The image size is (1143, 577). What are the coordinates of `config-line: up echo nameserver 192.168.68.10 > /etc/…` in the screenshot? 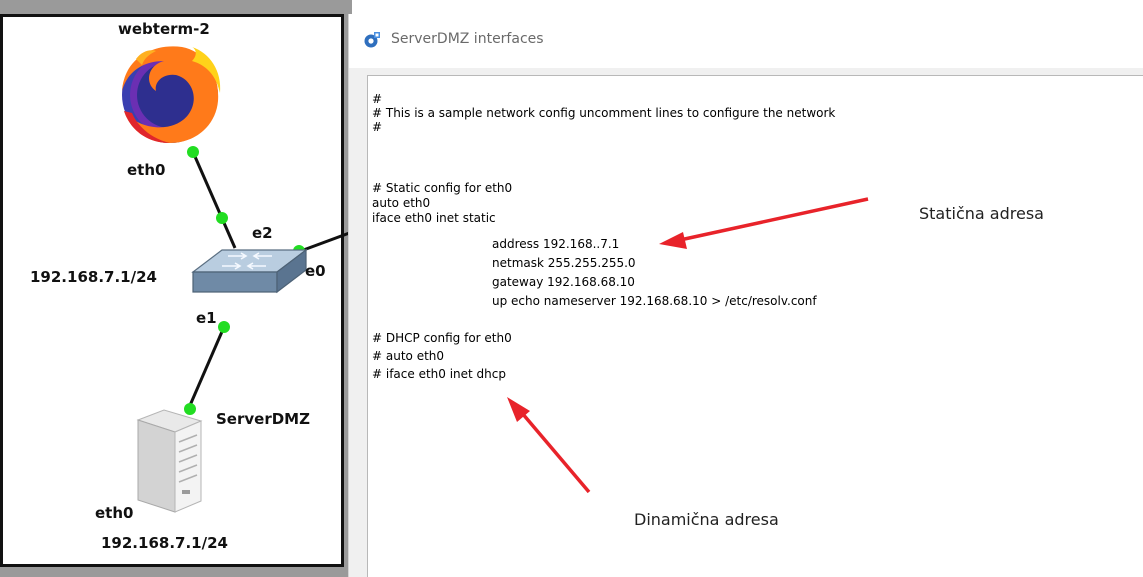 It's located at (654, 301).